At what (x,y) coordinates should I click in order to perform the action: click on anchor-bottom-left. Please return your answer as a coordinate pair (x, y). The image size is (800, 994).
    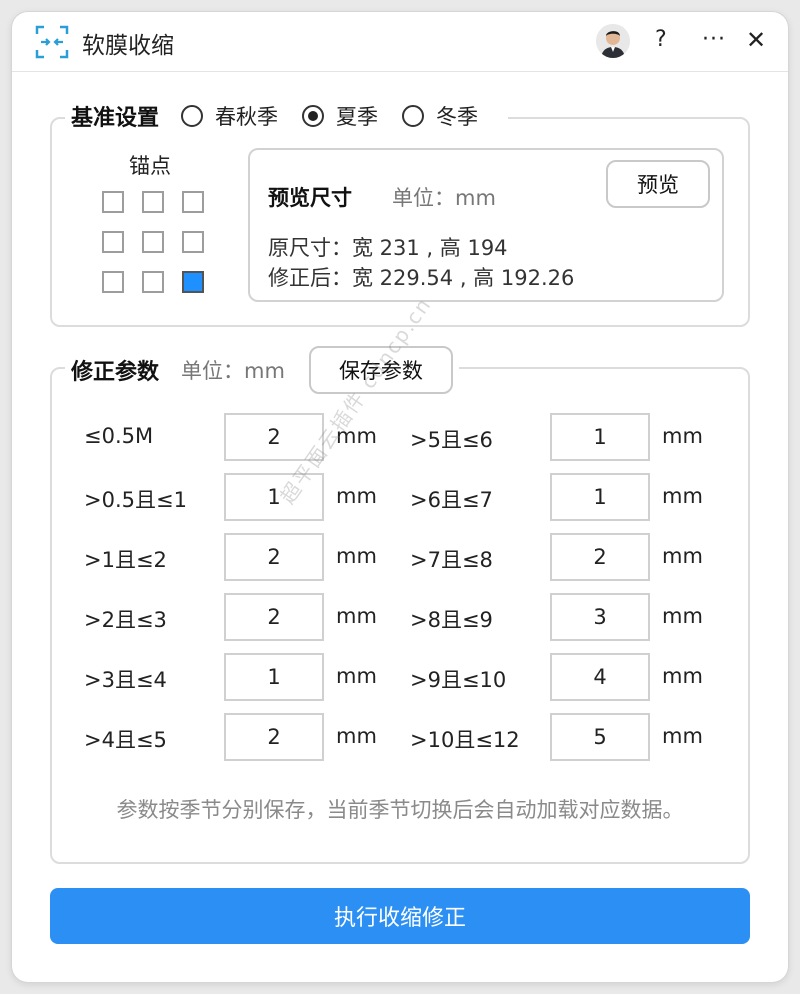
    Looking at the image, I should click on (113, 282).